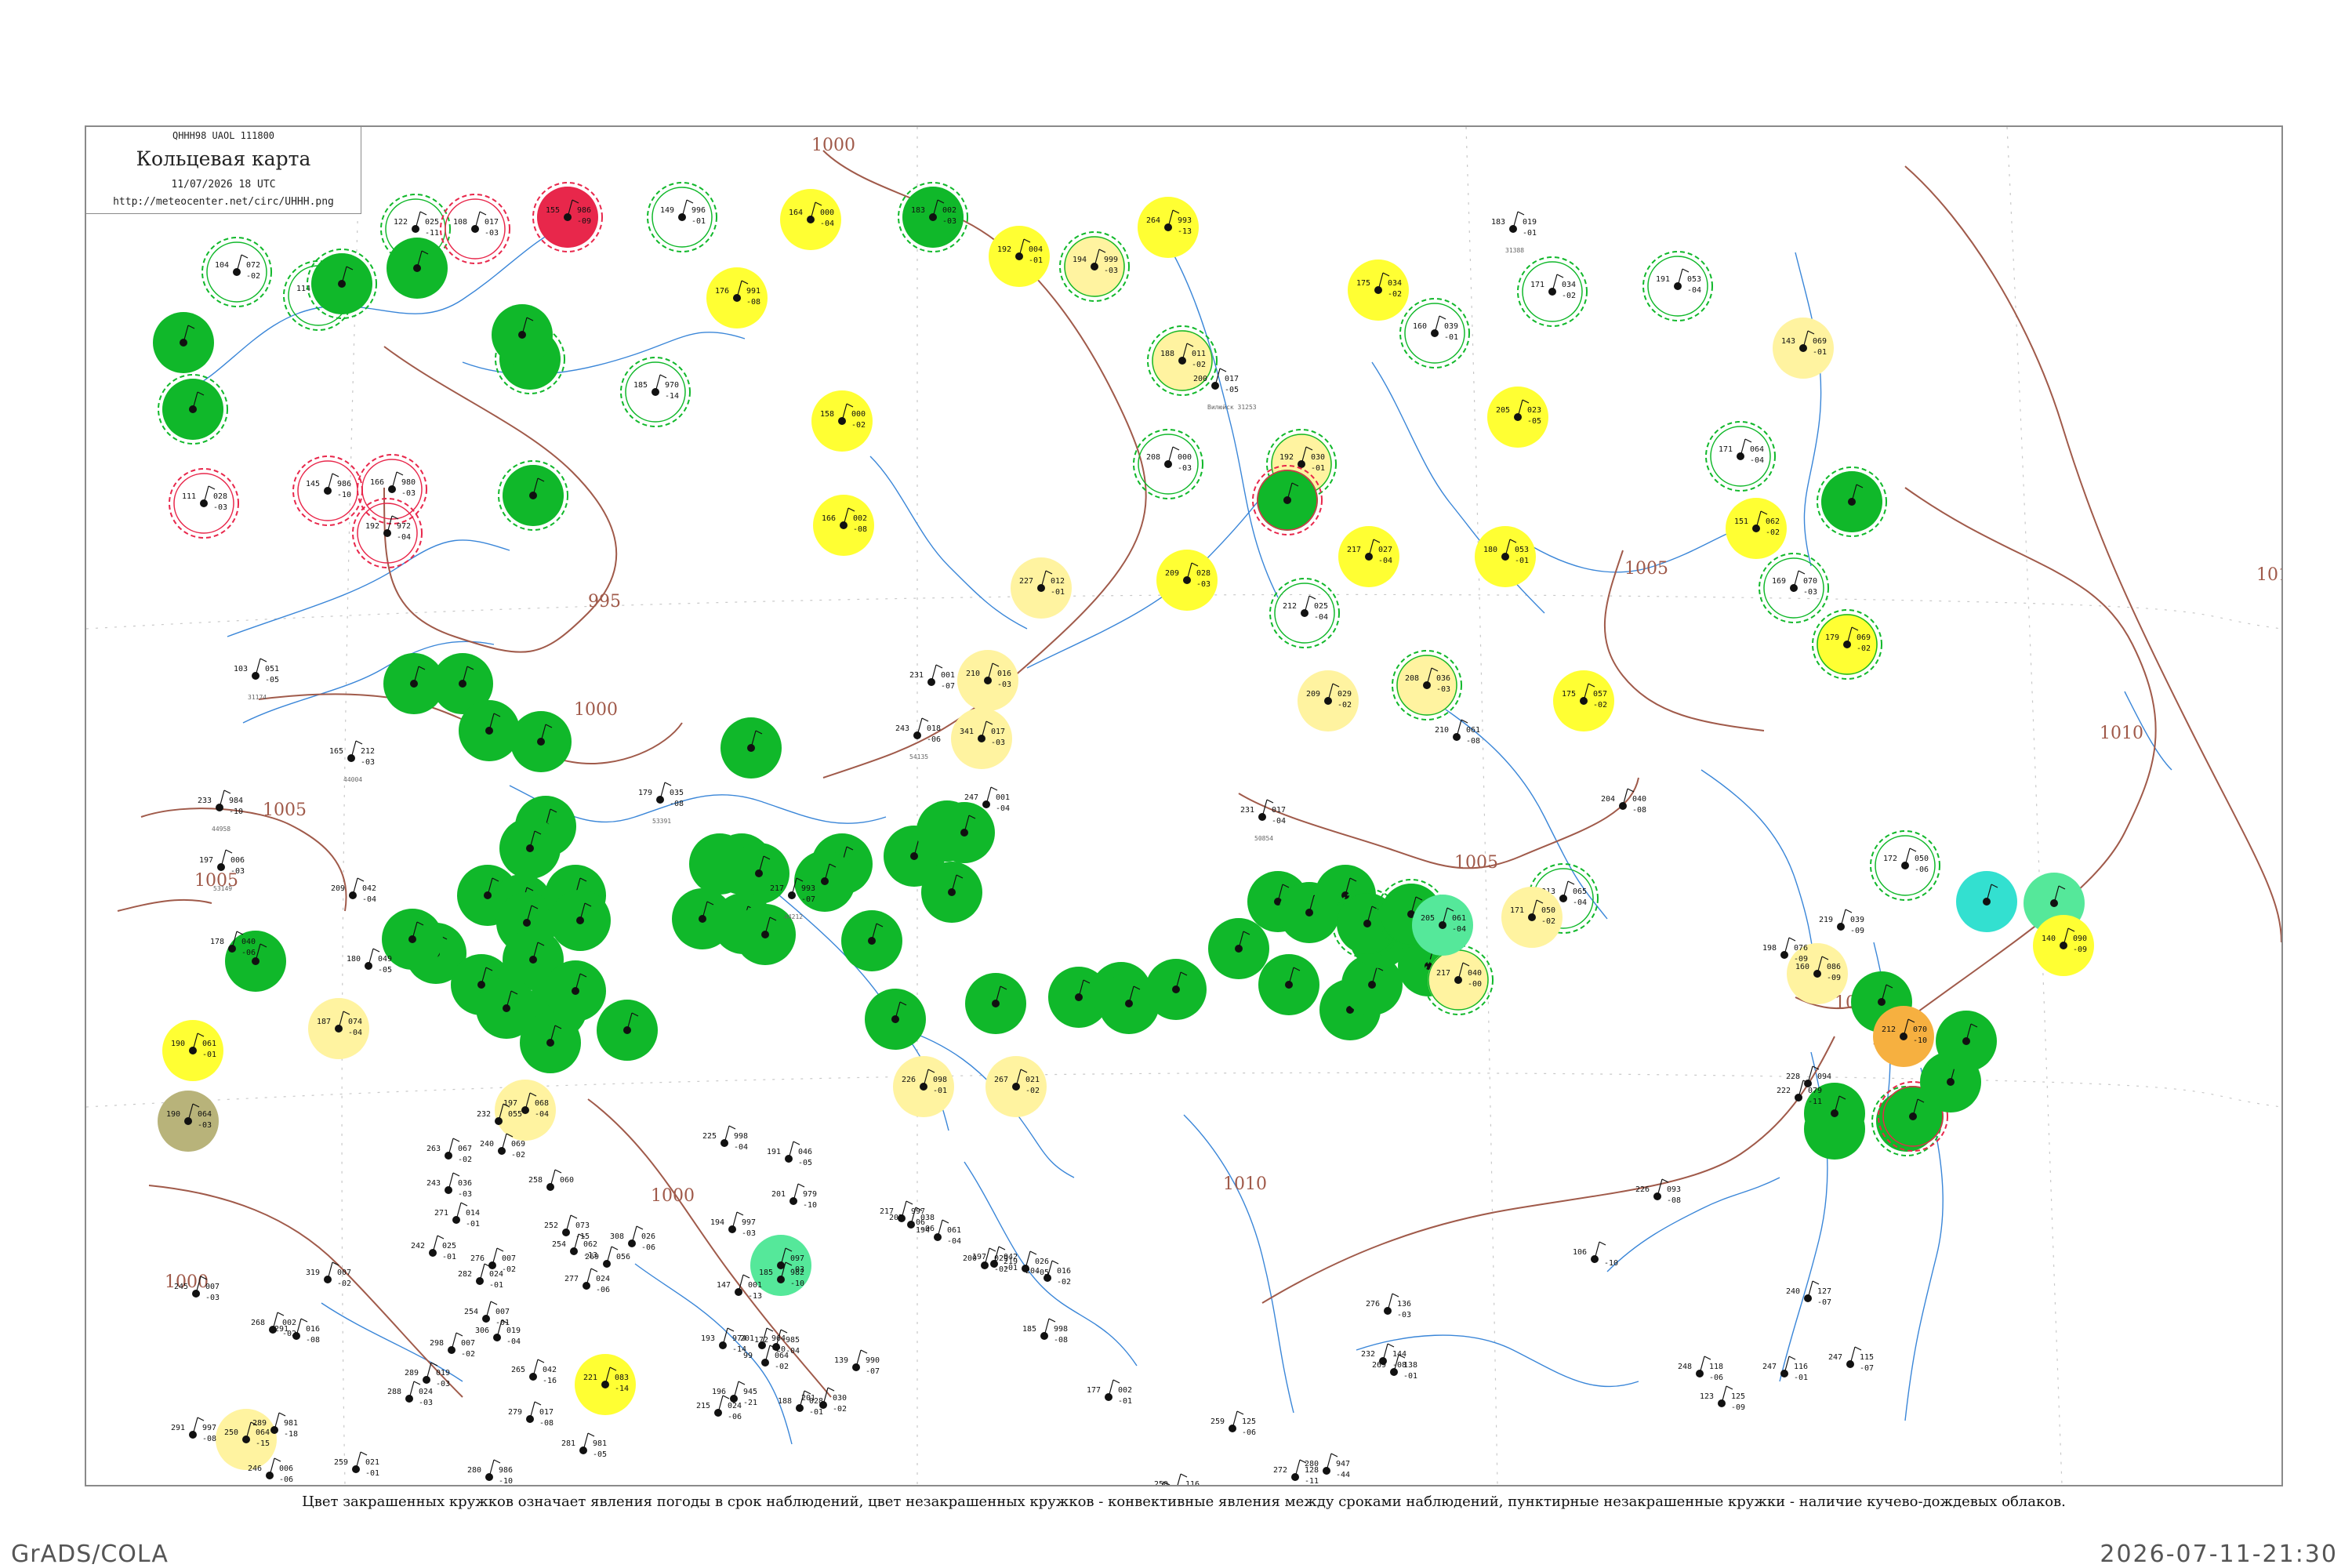  I want to click on station-temperature: 268, so click(258, 1323).